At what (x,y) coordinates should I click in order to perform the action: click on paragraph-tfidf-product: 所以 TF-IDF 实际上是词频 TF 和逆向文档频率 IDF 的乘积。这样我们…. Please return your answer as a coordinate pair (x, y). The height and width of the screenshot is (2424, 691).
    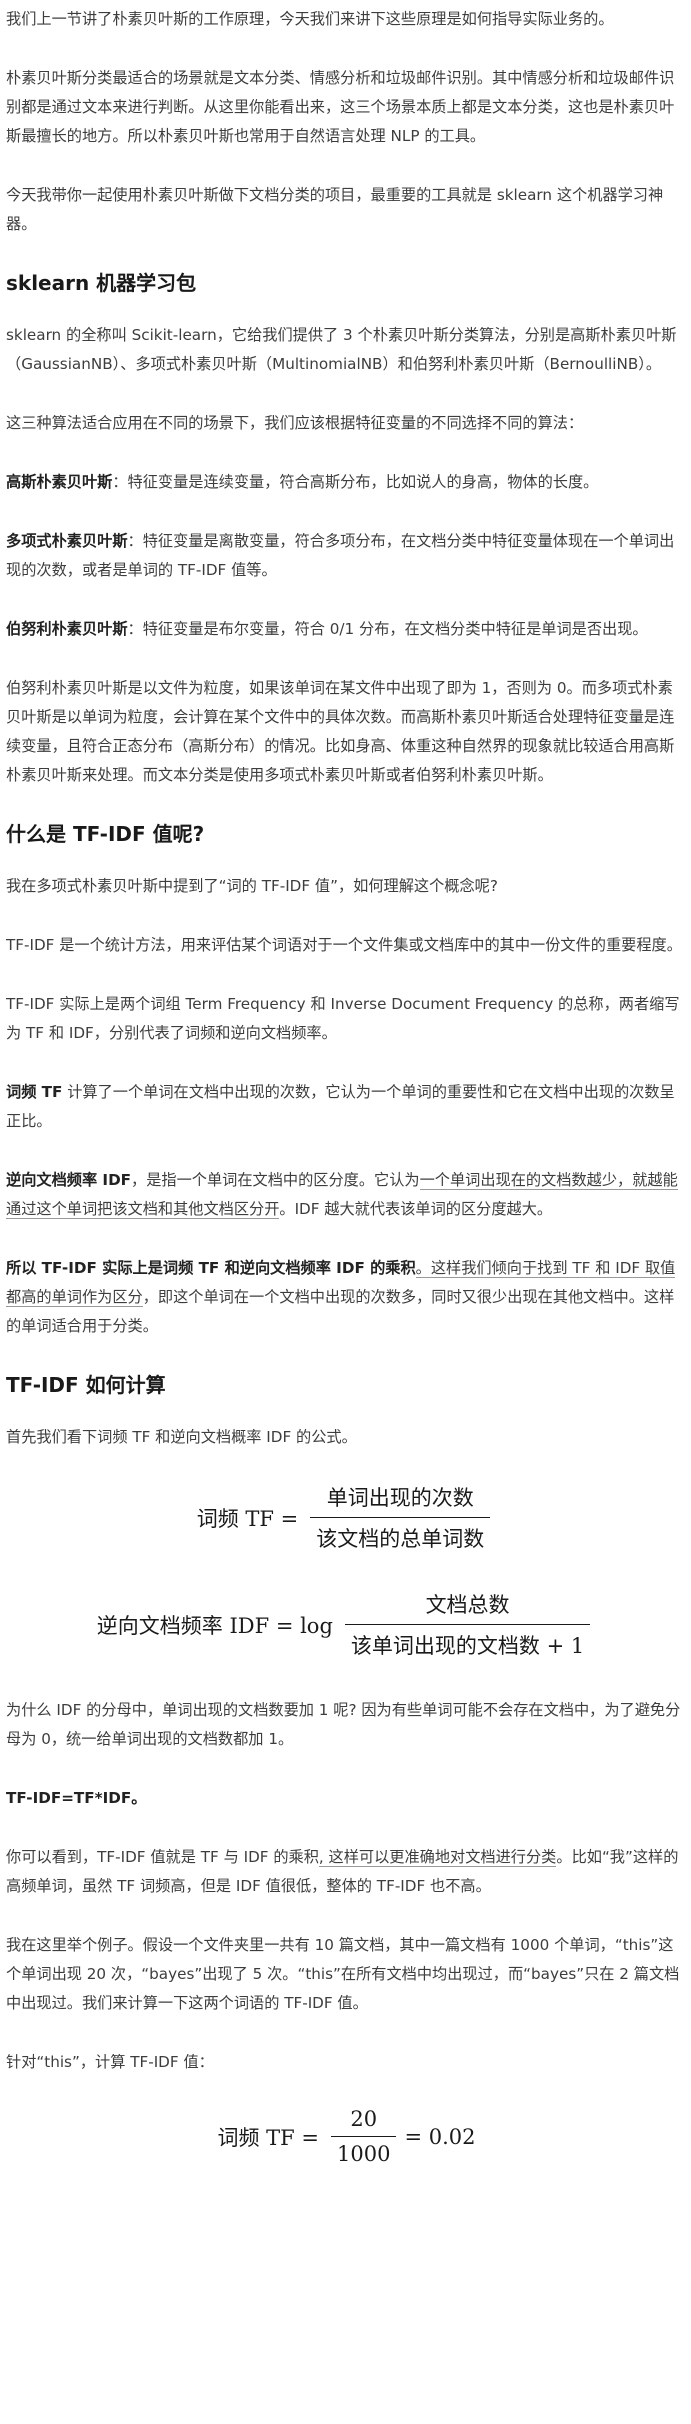
    Looking at the image, I should click on (346, 1297).